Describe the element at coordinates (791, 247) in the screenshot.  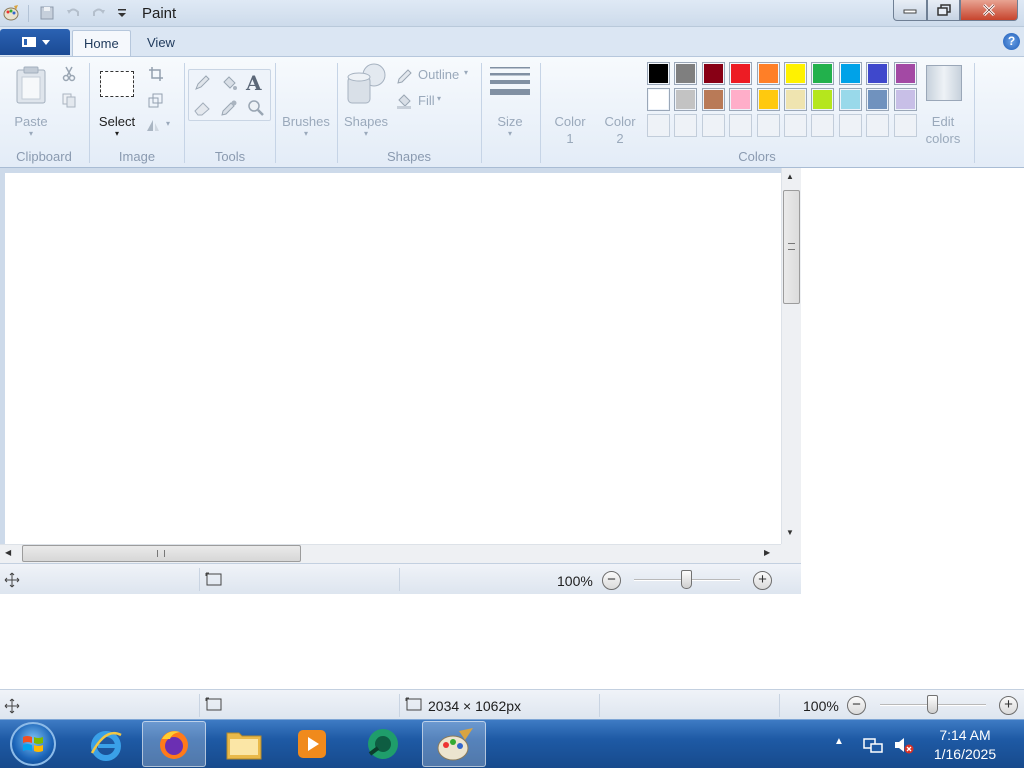
I see `vertical-scroll-thumb` at that location.